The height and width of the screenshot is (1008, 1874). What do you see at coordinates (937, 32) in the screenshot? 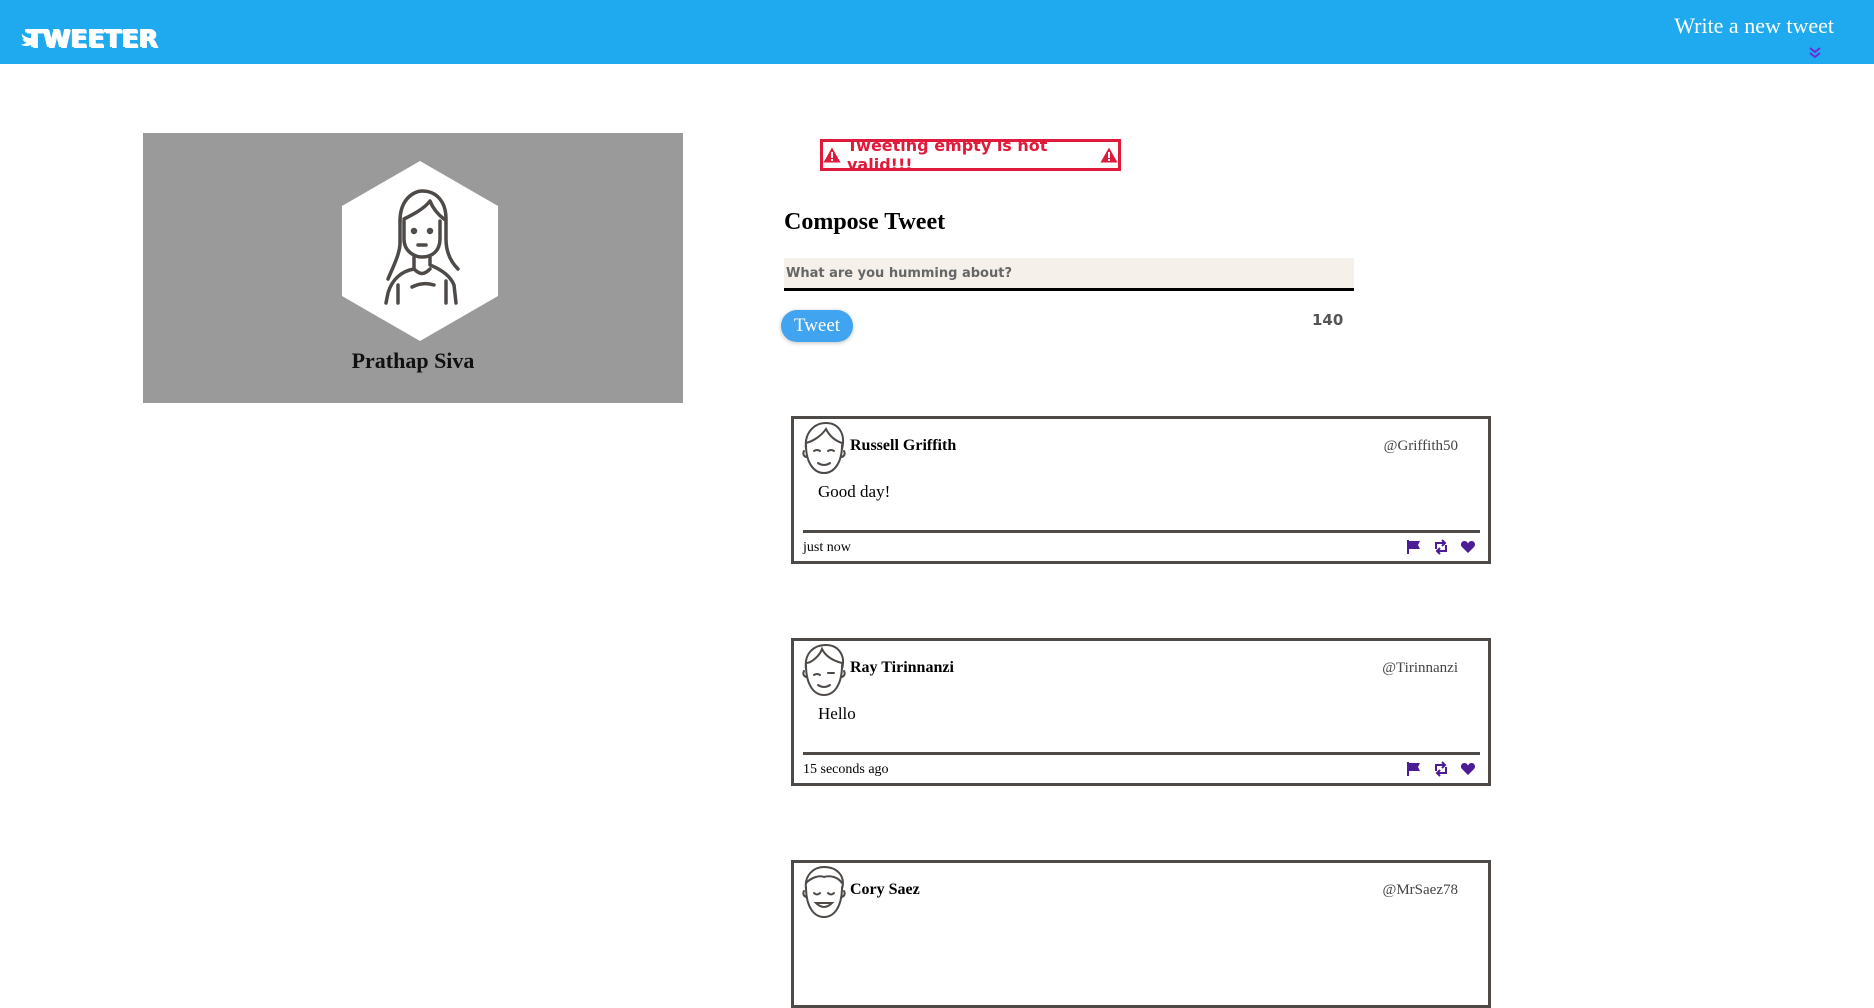
I see `top-nav: TWEETER Write a new tweet` at bounding box center [937, 32].